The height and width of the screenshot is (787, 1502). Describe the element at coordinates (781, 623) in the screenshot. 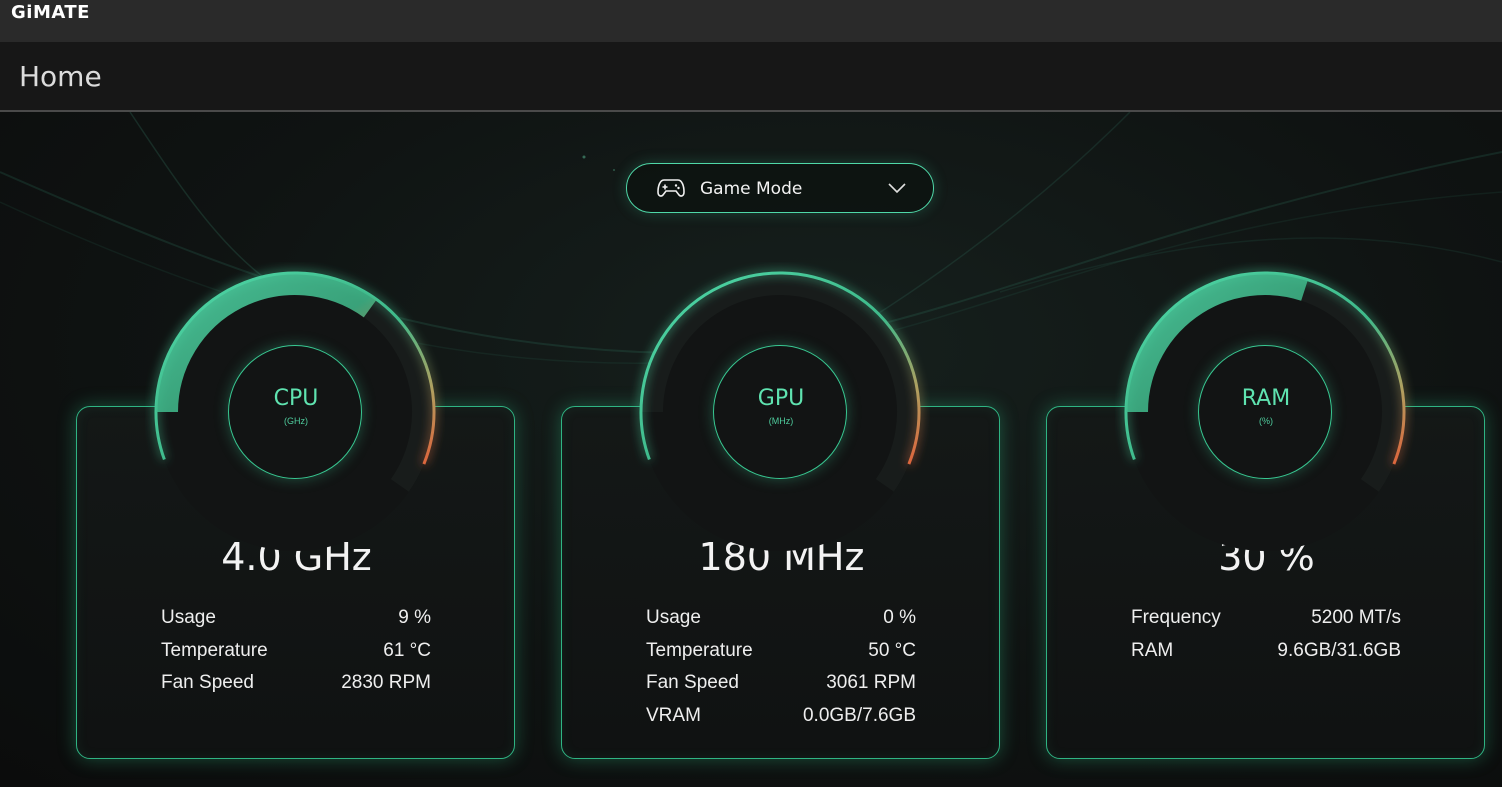

I see `stat-row: Usage 0 %` at that location.